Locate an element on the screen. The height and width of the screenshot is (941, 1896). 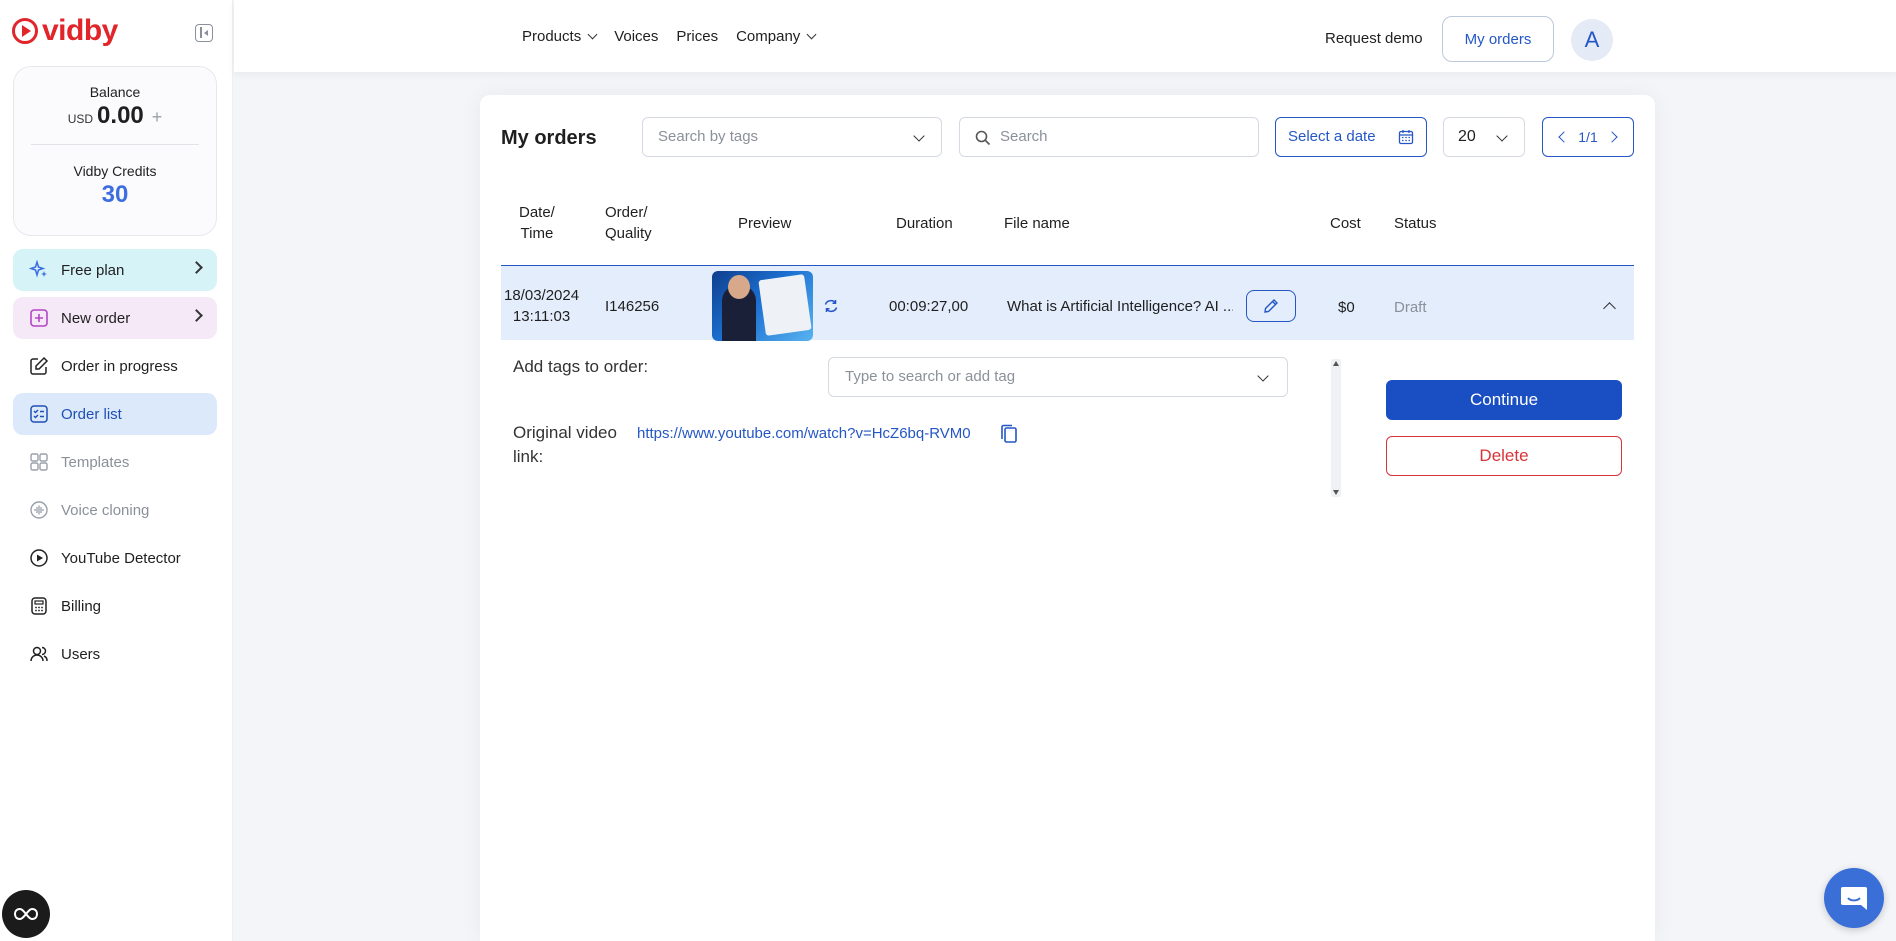
row-status: Draft is located at coordinates (1410, 307).